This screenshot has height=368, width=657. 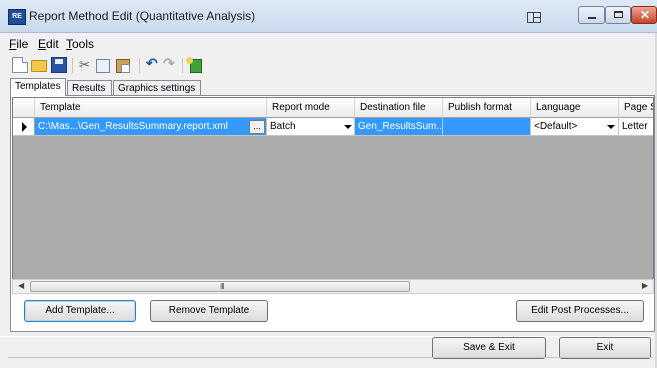 I want to click on remove-template-button: Remove Template, so click(x=209, y=311).